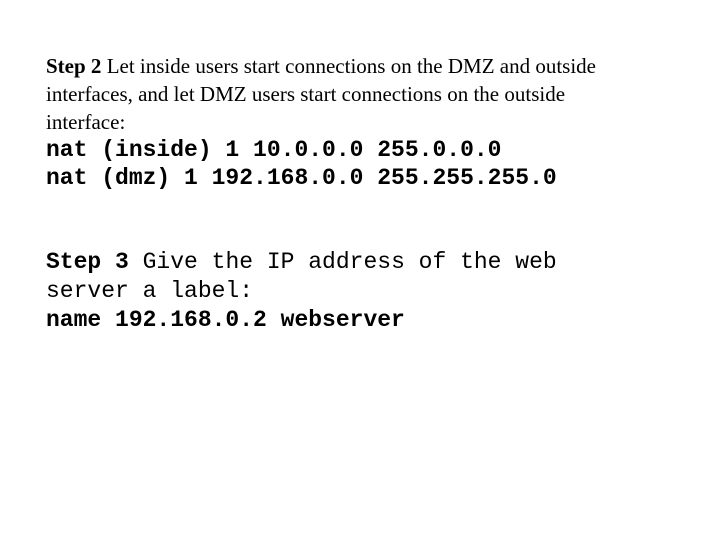  I want to click on step2-command-2: nat (dmz) 1 192.168.0.0 255.255.255.0, so click(301, 178).